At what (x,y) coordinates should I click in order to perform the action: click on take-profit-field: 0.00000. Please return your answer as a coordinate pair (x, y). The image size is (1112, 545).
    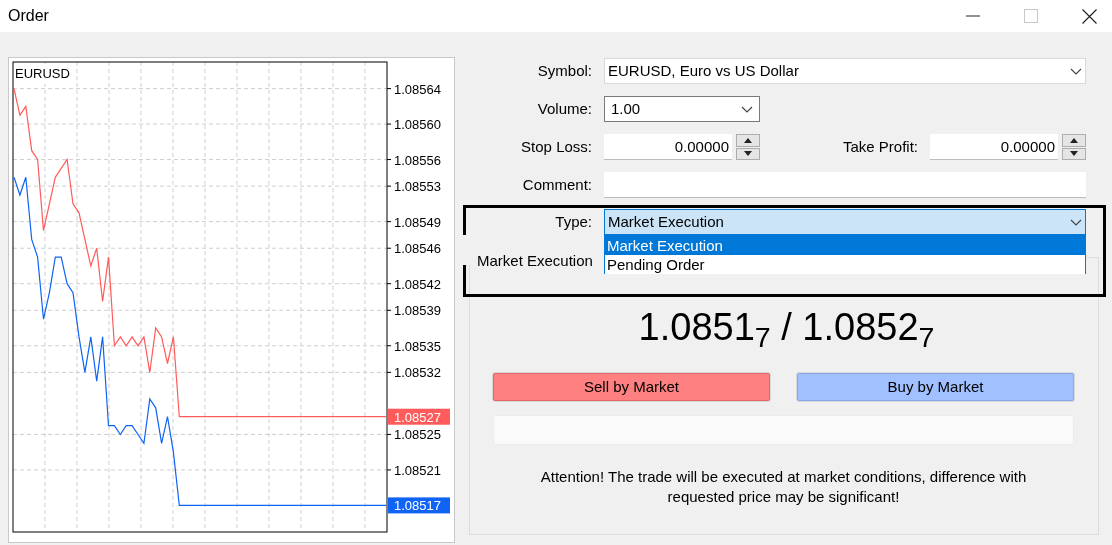
    Looking at the image, I should click on (994, 147).